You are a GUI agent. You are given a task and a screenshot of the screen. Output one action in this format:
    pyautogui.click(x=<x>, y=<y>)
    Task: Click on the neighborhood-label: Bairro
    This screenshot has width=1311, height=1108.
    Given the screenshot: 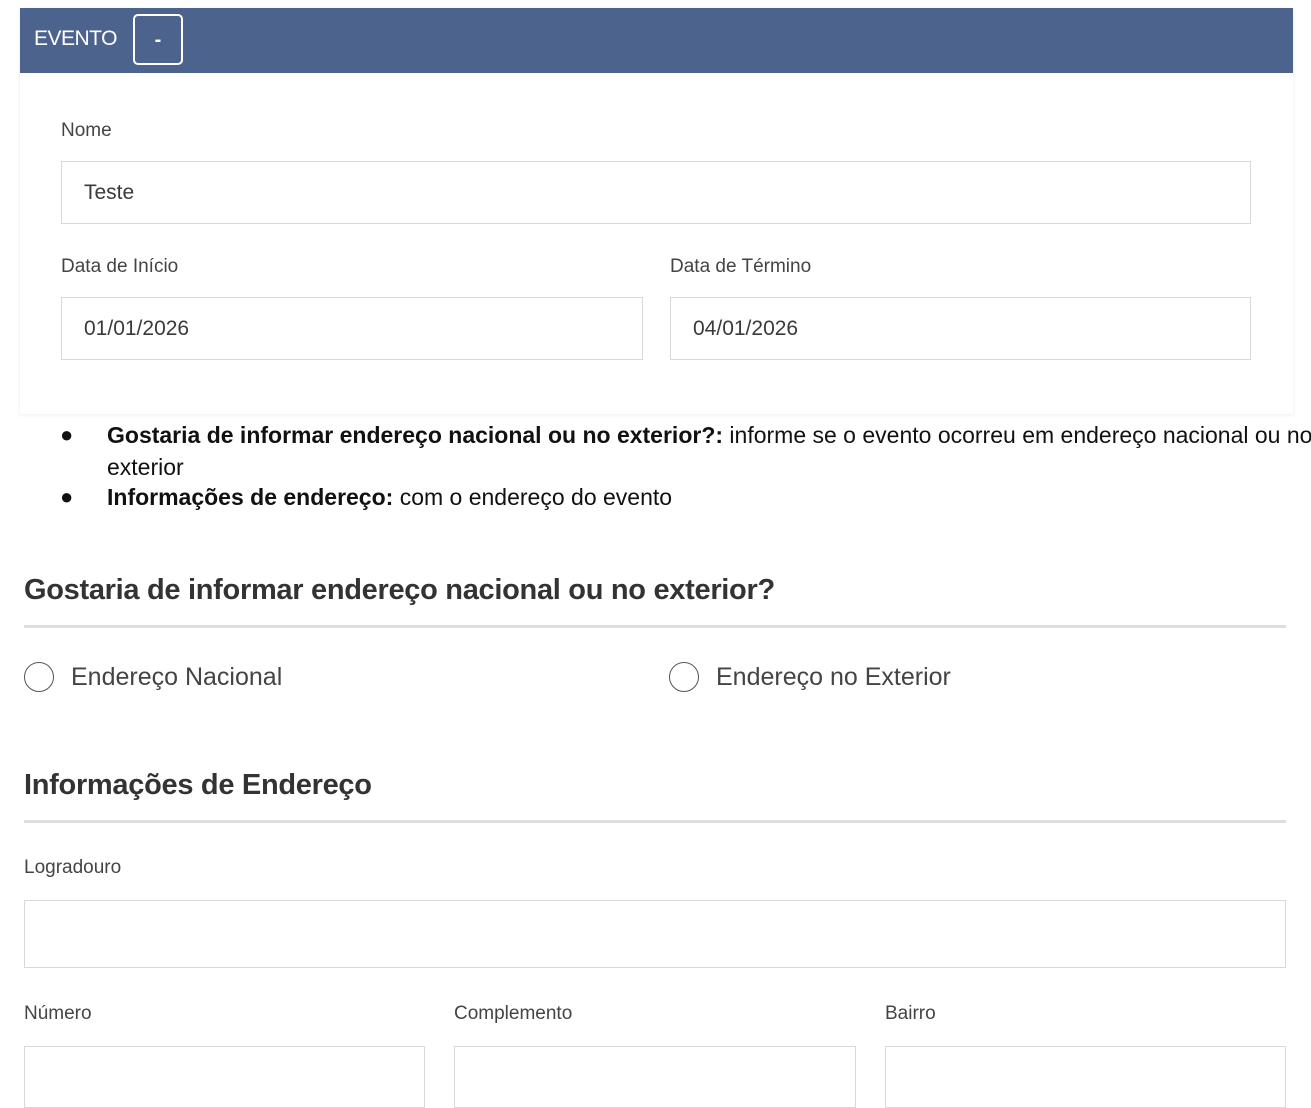 What is the action you would take?
    pyautogui.click(x=910, y=1013)
    